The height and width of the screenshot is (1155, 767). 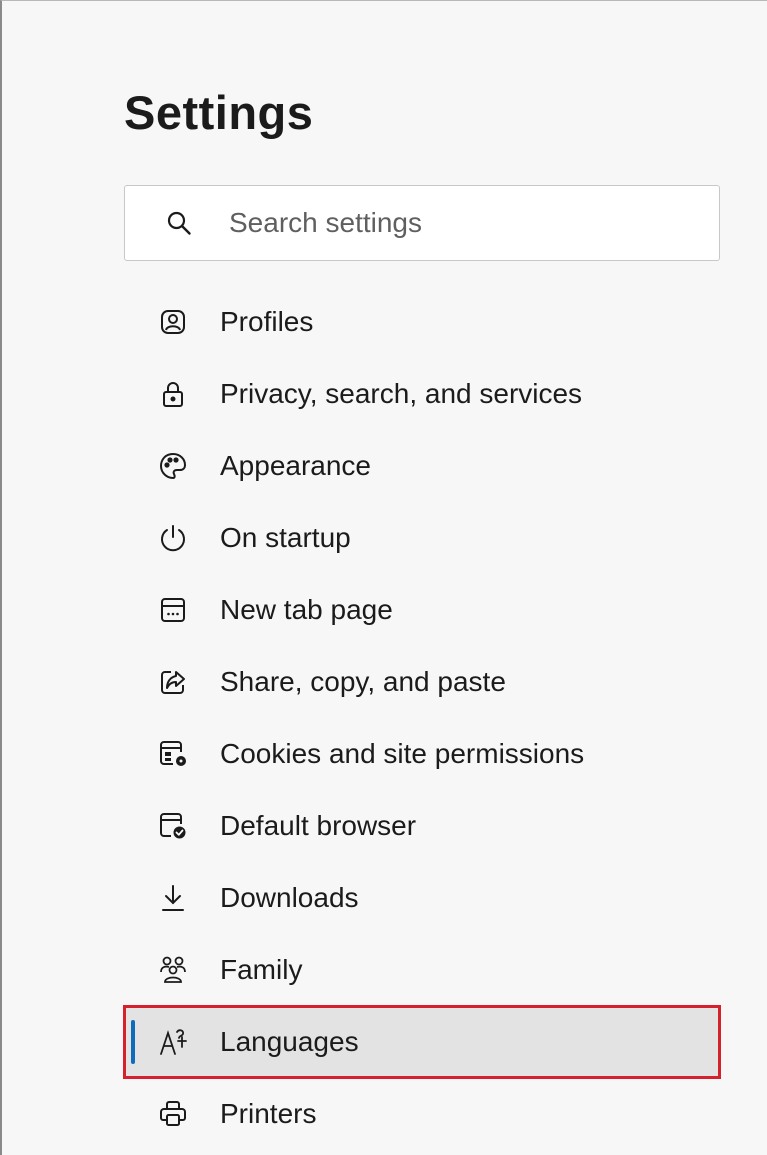 I want to click on selected-indicator, so click(x=133, y=1042).